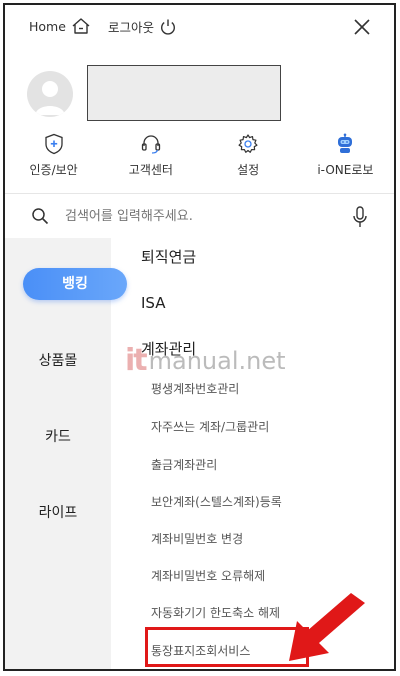 Image resolution: width=400 pixels, height=676 pixels. Describe the element at coordinates (168, 348) in the screenshot. I see `menu-section-account-management: 계좌관리` at that location.